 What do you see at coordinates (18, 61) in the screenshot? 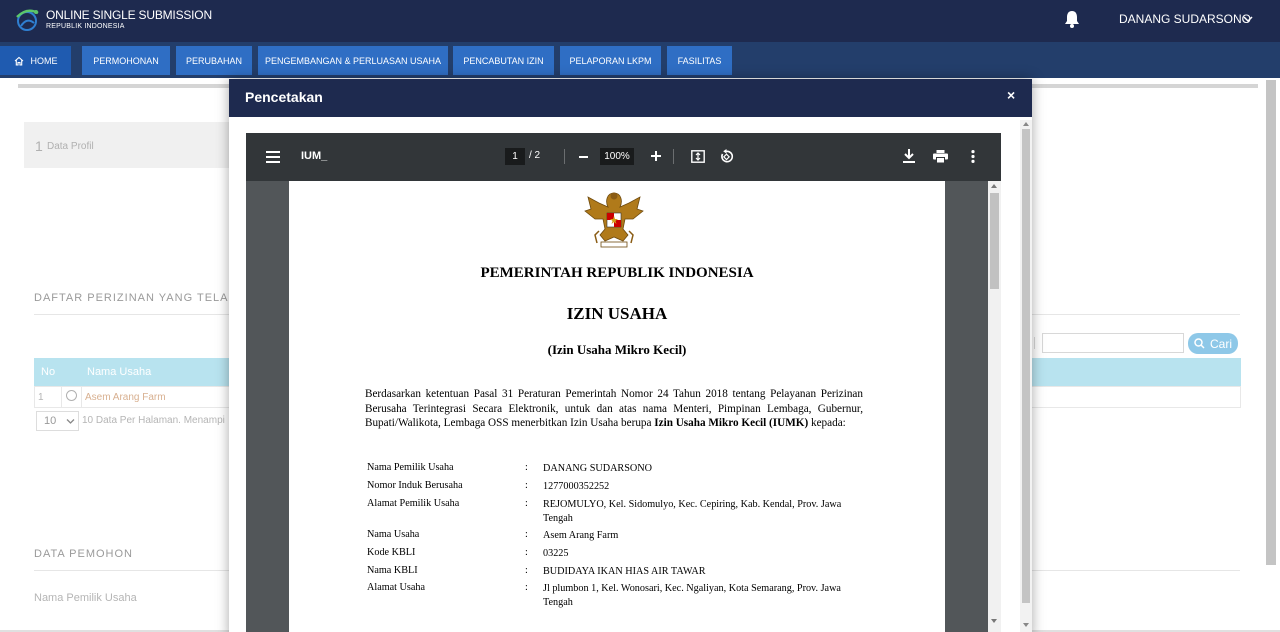
I see `home-icon` at bounding box center [18, 61].